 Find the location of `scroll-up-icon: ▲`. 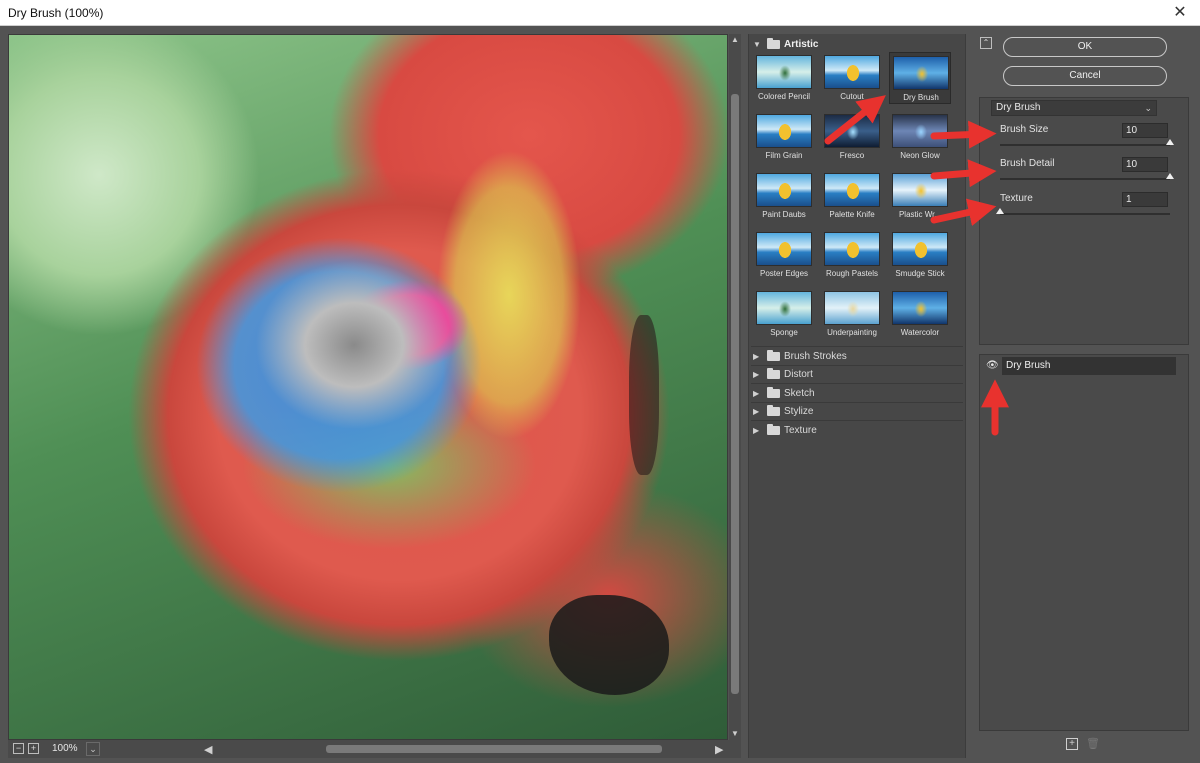

scroll-up-icon: ▲ is located at coordinates (735, 40).